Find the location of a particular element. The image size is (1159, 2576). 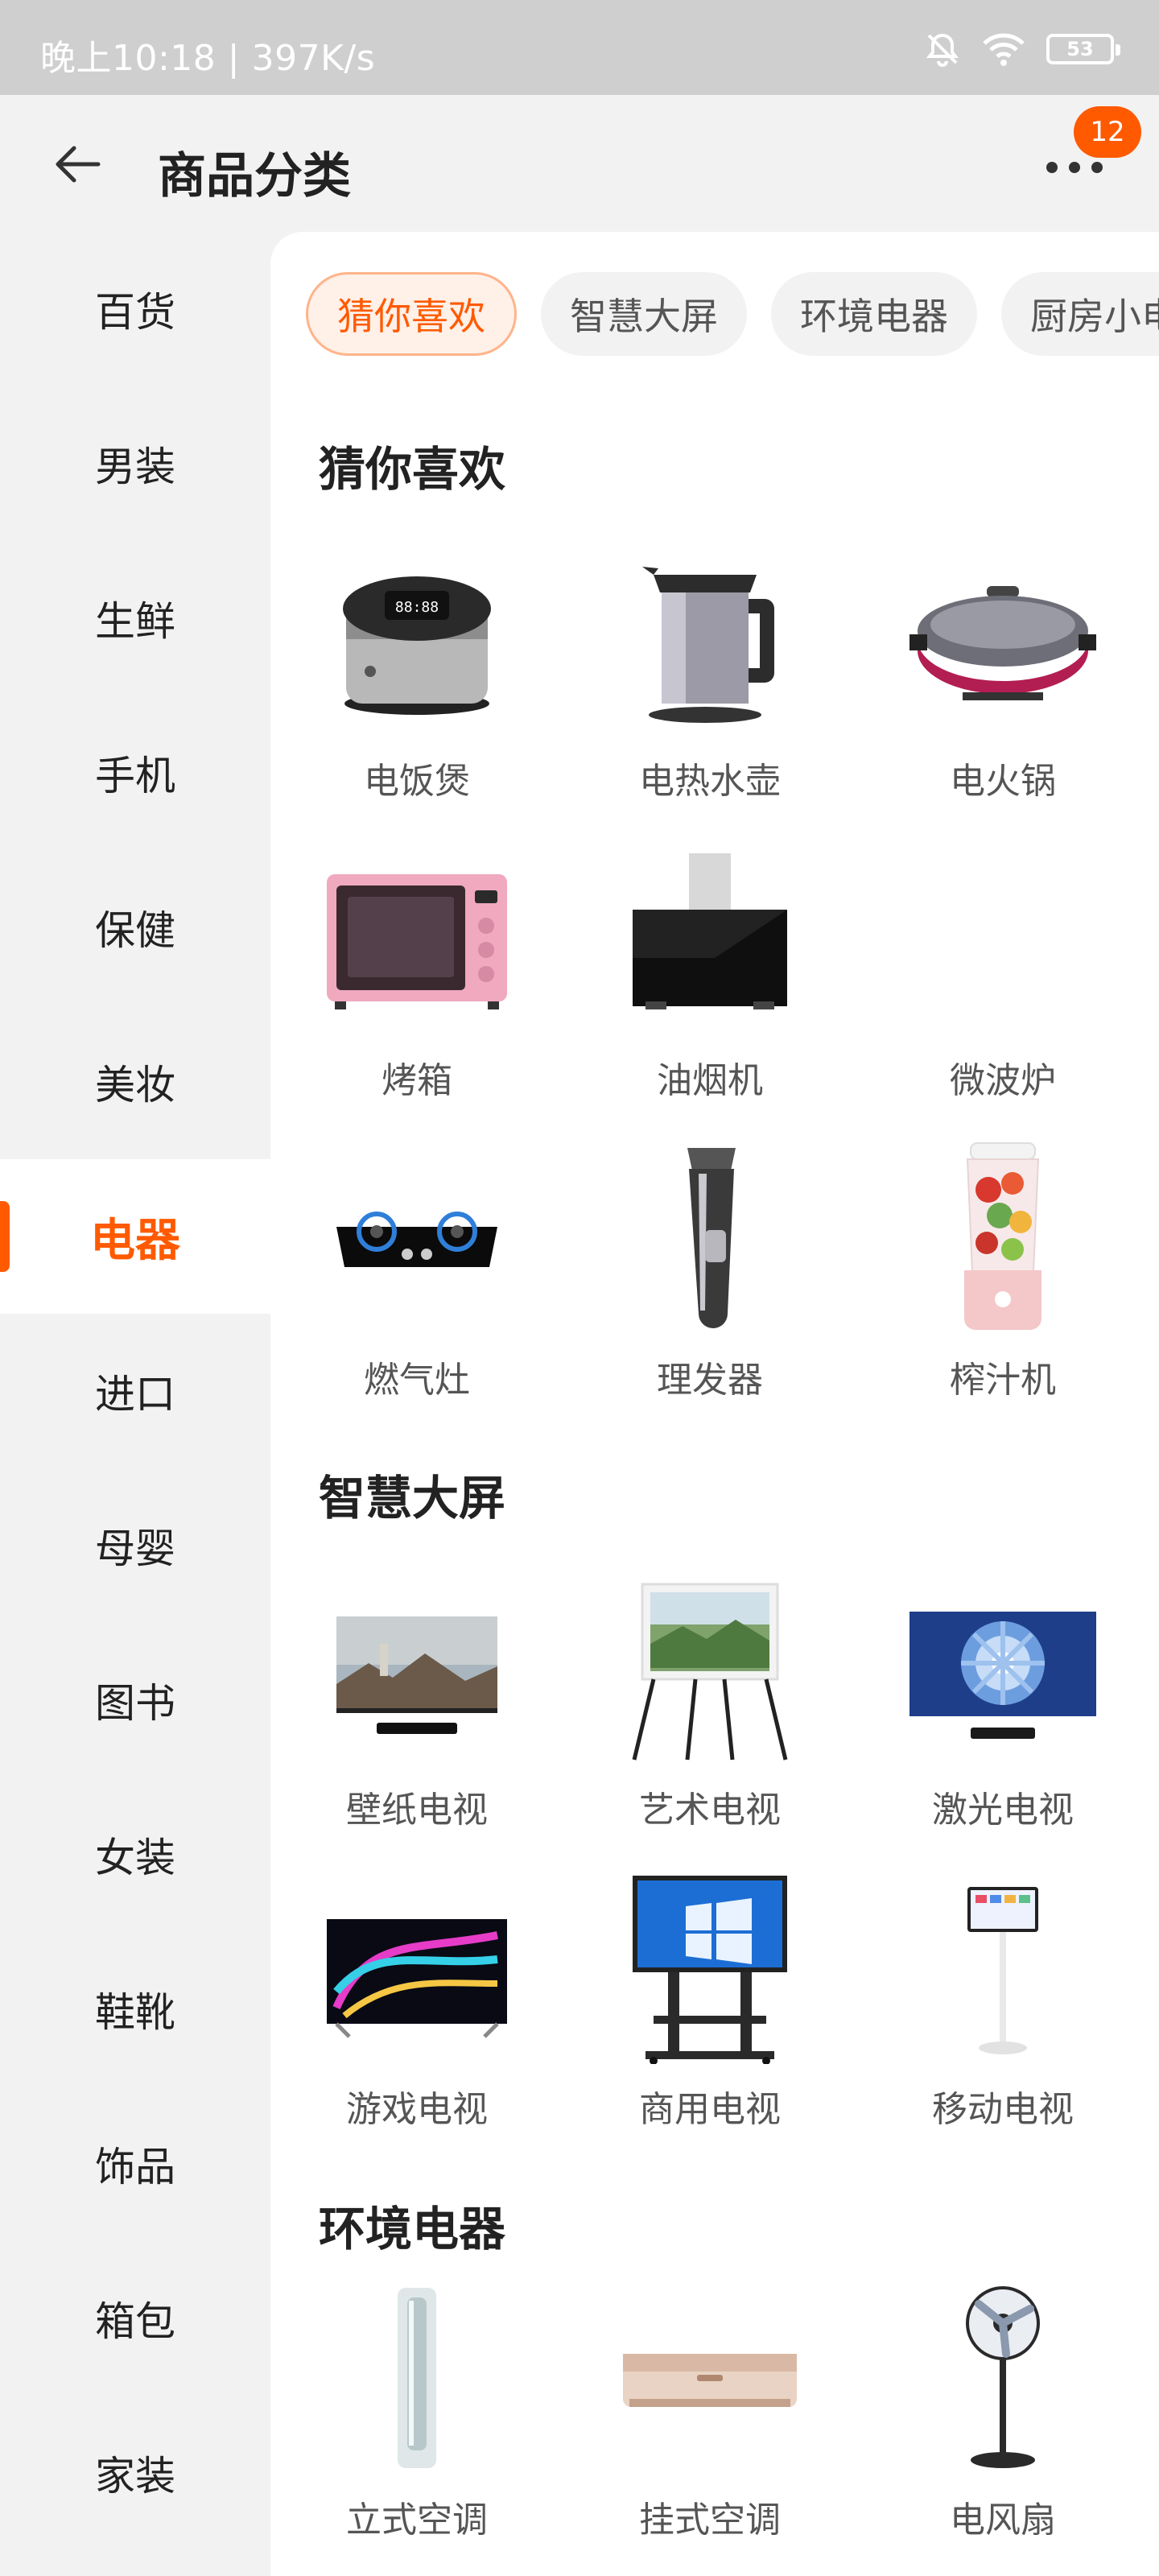

category-item-wallpaper-tv: 壁纸电视 is located at coordinates (416, 1708).